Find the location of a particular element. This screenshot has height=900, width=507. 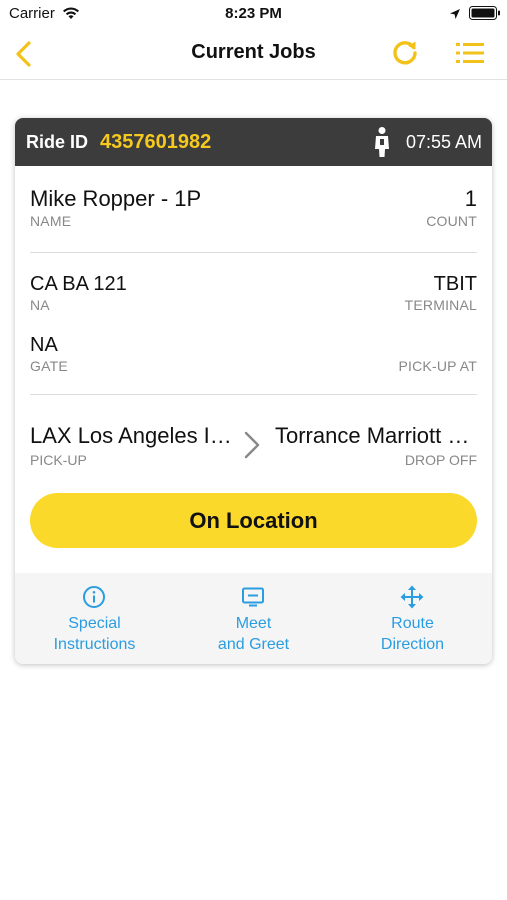

list-menu-icon is located at coordinates (470, 53).